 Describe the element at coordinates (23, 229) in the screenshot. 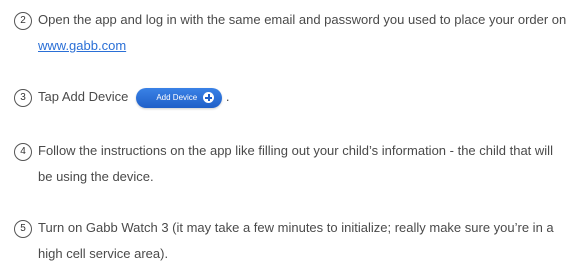

I see `step-number-5: 5` at that location.